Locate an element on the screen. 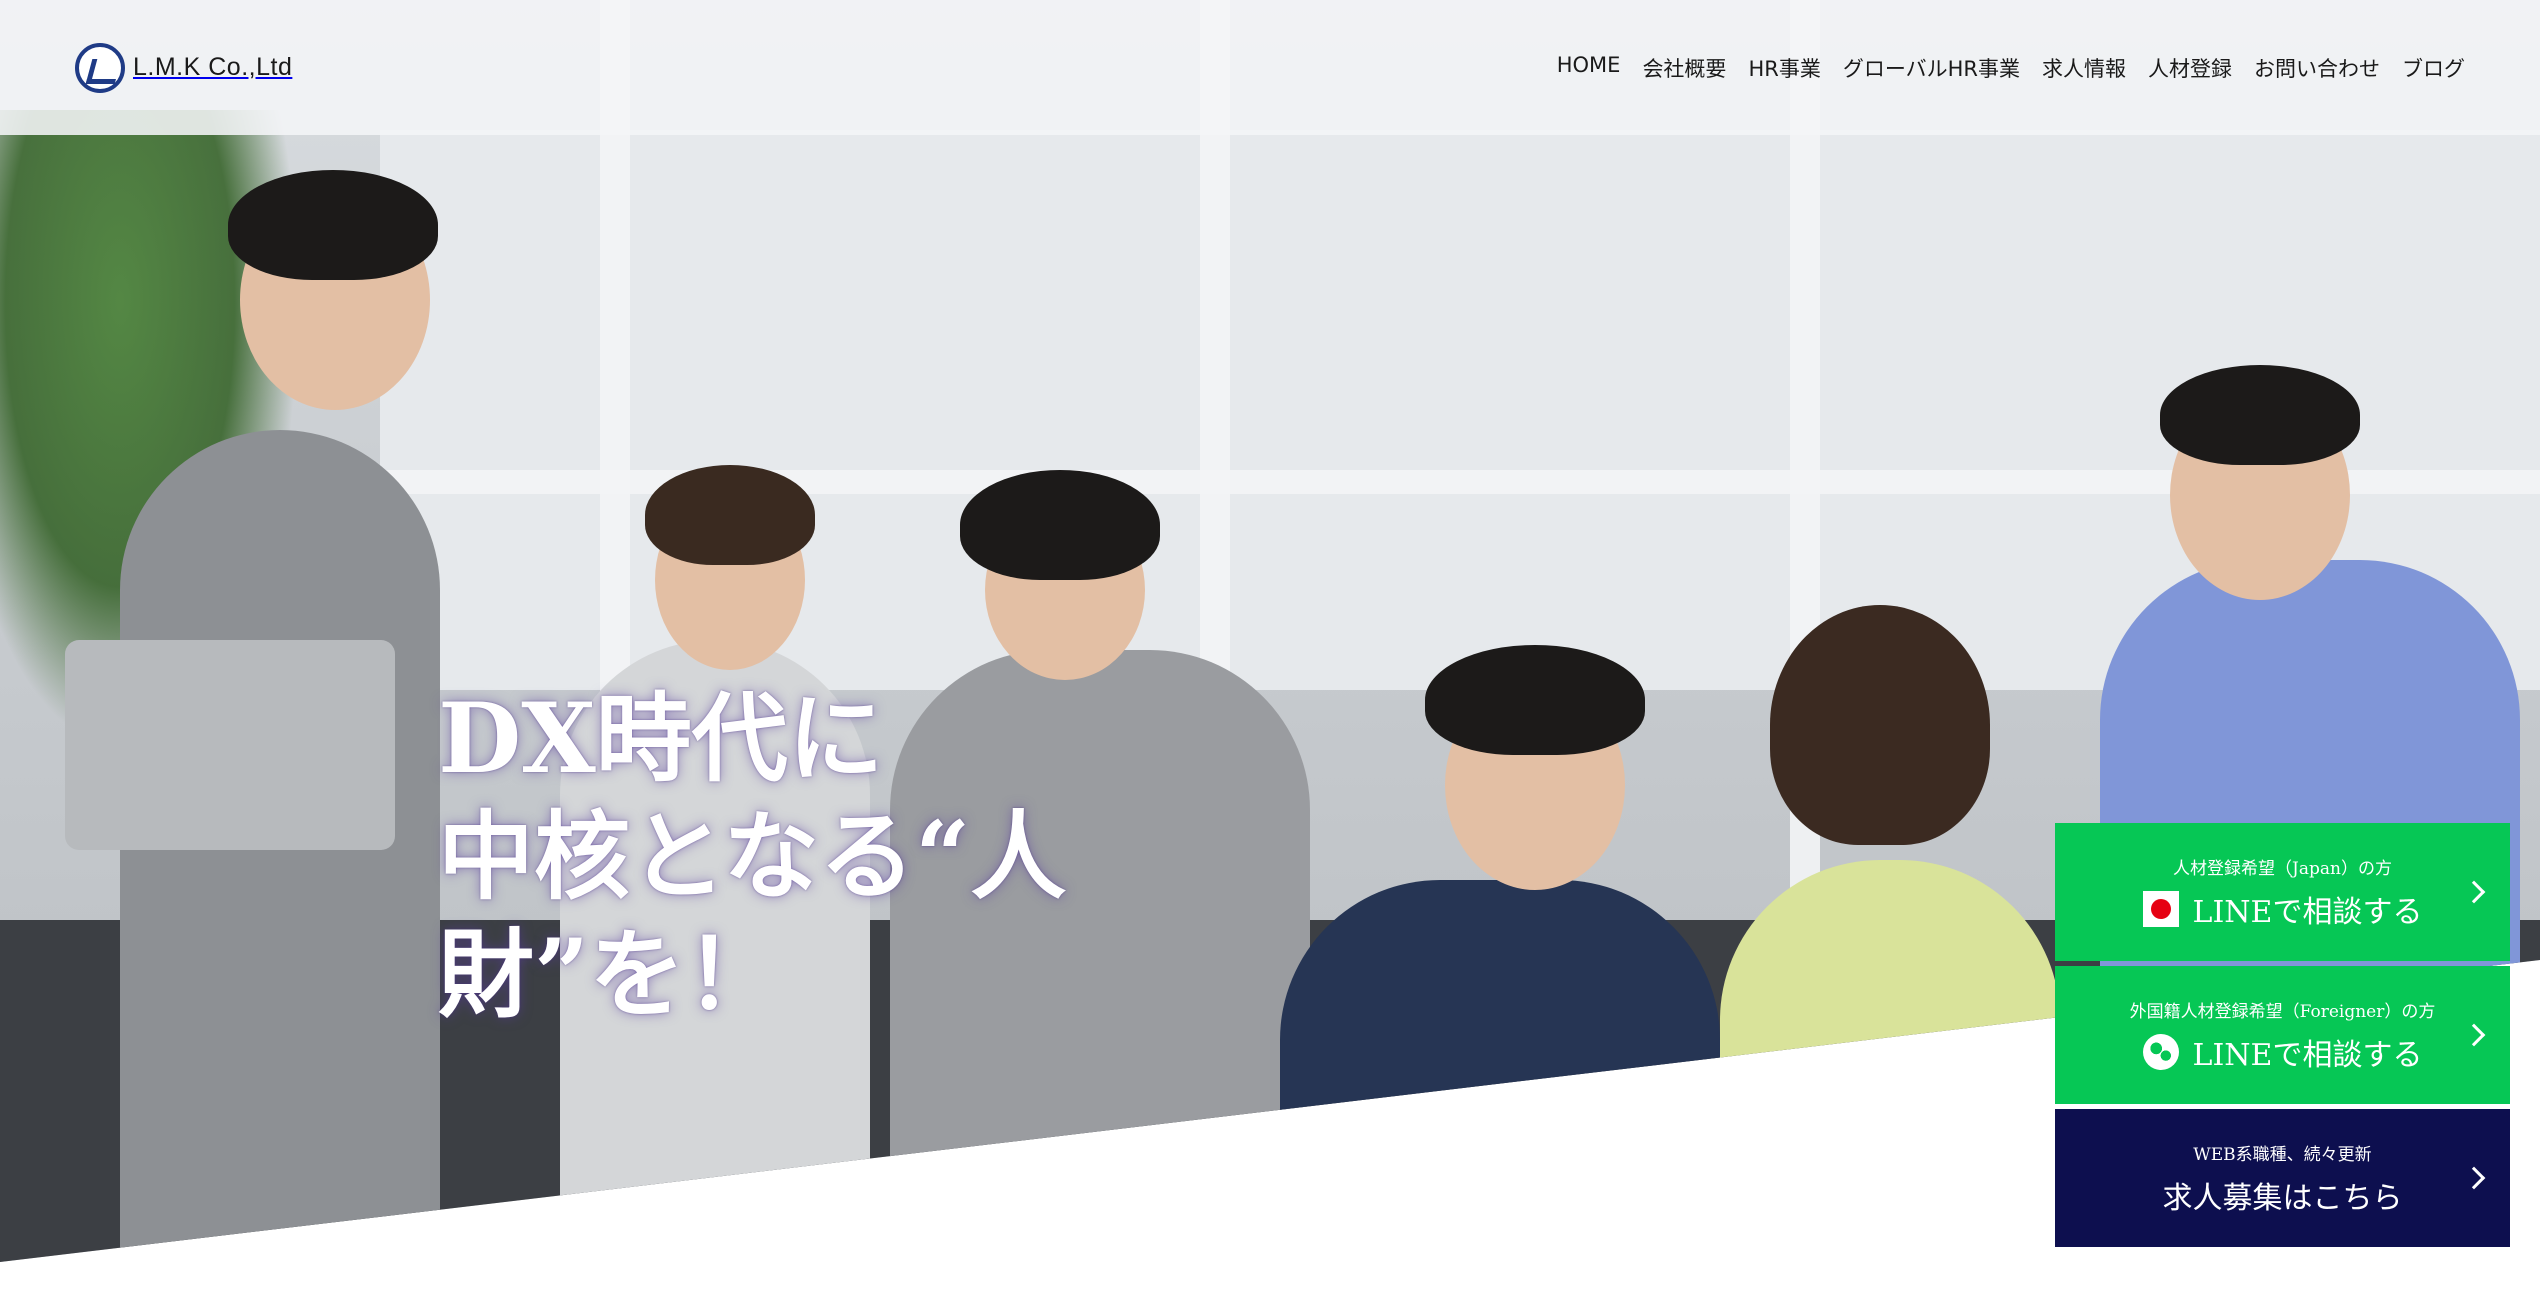 The image size is (2540, 1309). laptop is located at coordinates (230, 745).